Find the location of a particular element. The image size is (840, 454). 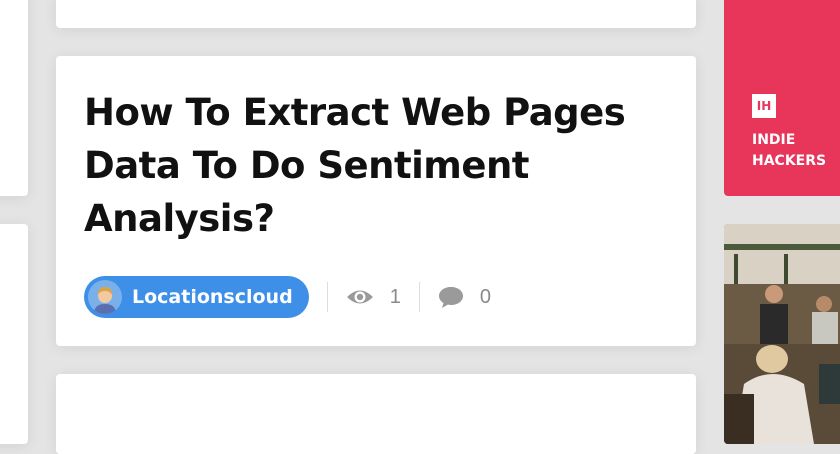

ad-line-2: HACKERS is located at coordinates (789, 161).